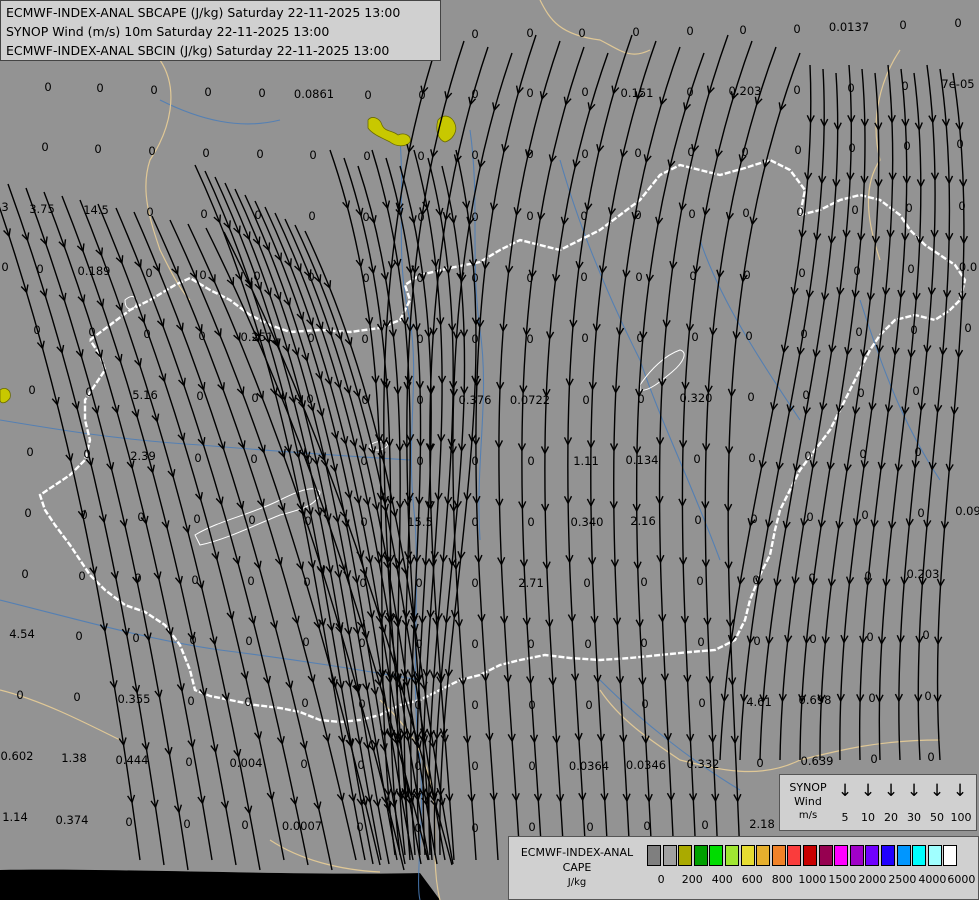  What do you see at coordinates (872, 879) in the screenshot?
I see `cape-tick-label: 2000` at bounding box center [872, 879].